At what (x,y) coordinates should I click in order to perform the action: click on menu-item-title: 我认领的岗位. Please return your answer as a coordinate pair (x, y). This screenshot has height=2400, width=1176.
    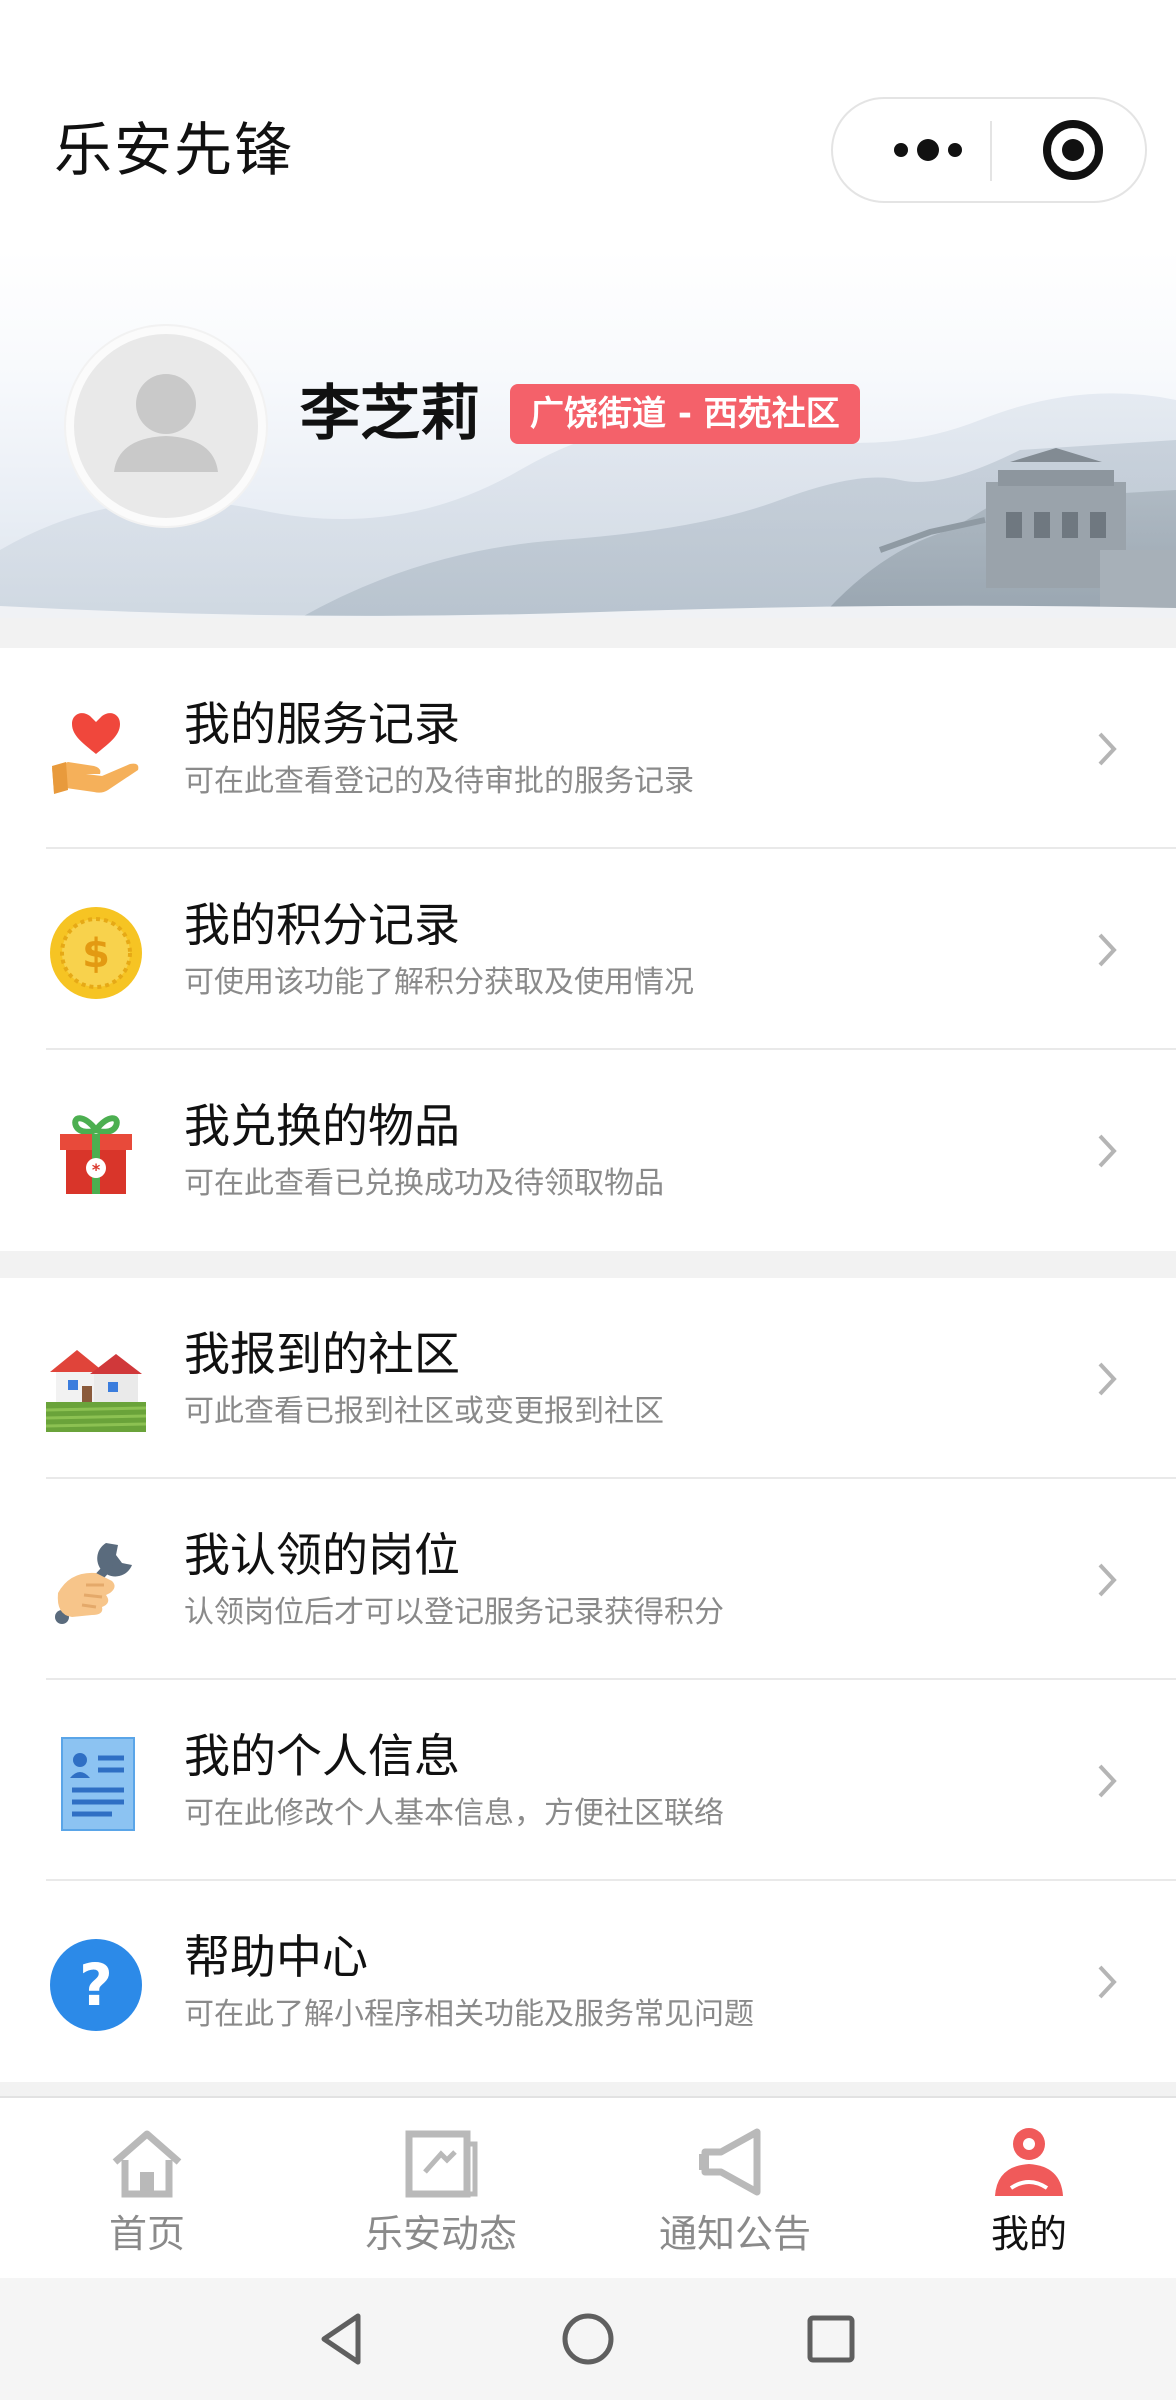
    Looking at the image, I should click on (322, 1555).